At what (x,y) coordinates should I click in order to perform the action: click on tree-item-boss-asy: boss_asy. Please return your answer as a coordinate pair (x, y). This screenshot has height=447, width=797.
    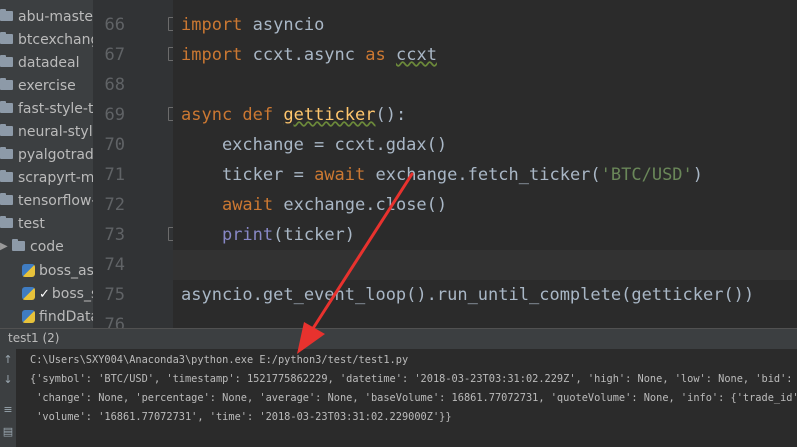
    Looking at the image, I should click on (57, 271).